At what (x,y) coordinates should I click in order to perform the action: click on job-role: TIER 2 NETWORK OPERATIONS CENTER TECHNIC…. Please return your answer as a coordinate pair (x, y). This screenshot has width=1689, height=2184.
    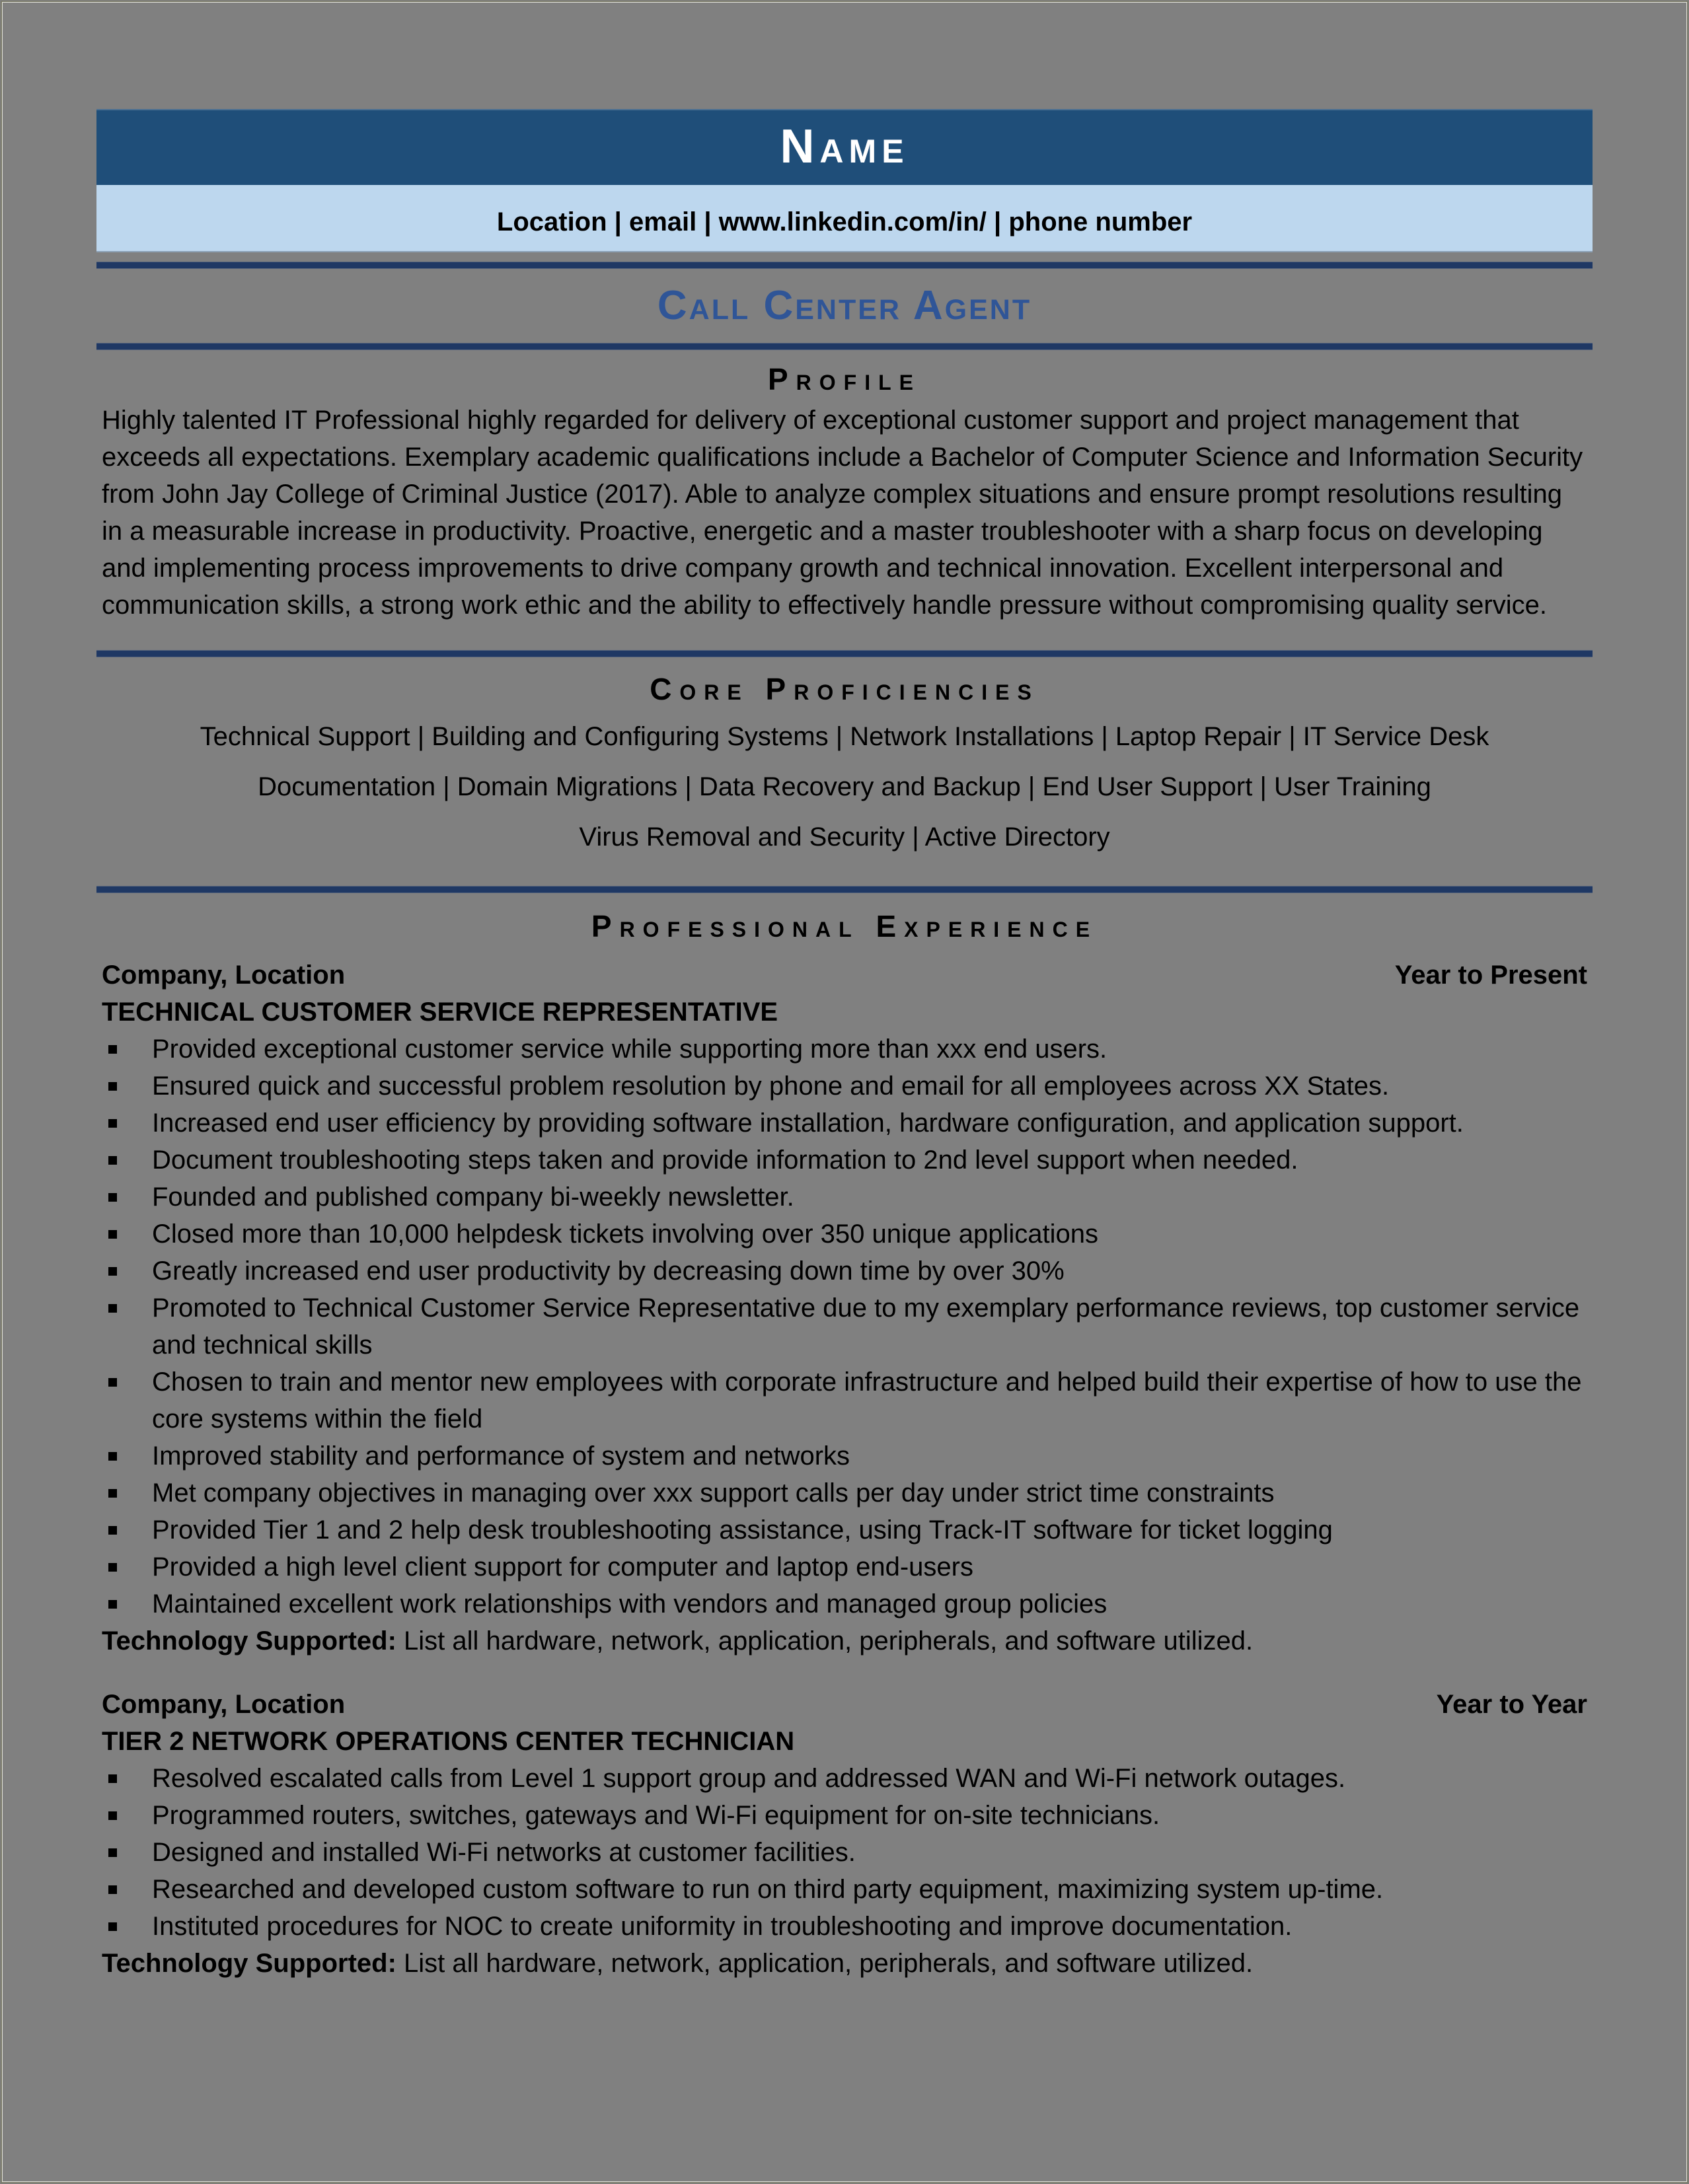
    Looking at the image, I should click on (449, 1741).